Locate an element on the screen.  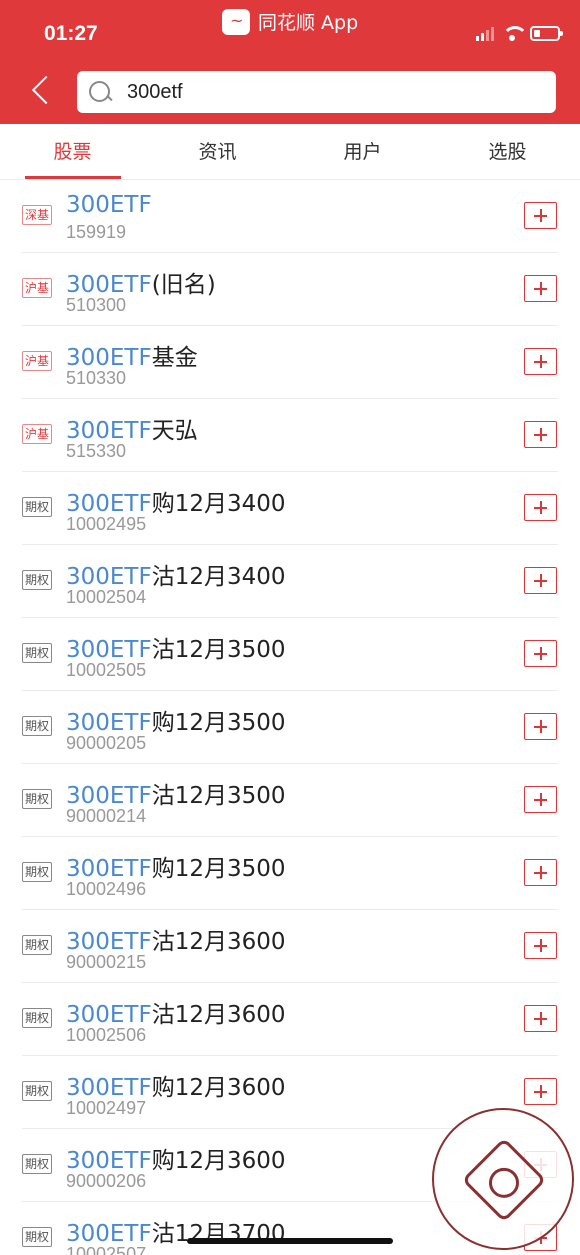
tab-3: 选股 is located at coordinates (507, 151).